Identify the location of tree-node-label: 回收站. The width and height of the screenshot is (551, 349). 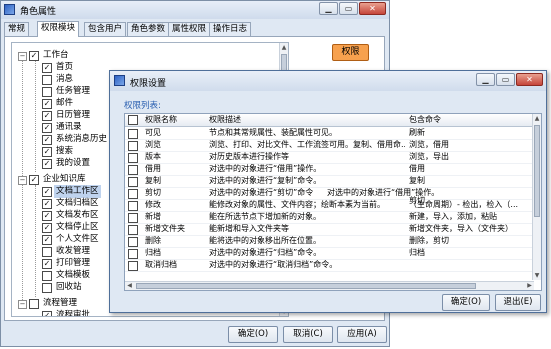
(69, 287).